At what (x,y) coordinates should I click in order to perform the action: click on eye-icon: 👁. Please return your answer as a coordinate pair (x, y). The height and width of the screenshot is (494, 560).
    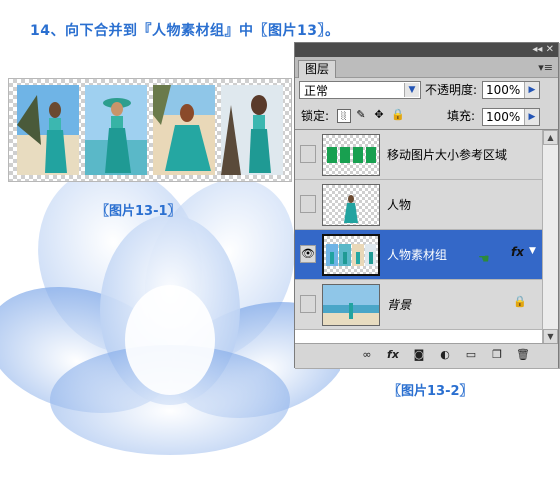
    Looking at the image, I should click on (308, 254).